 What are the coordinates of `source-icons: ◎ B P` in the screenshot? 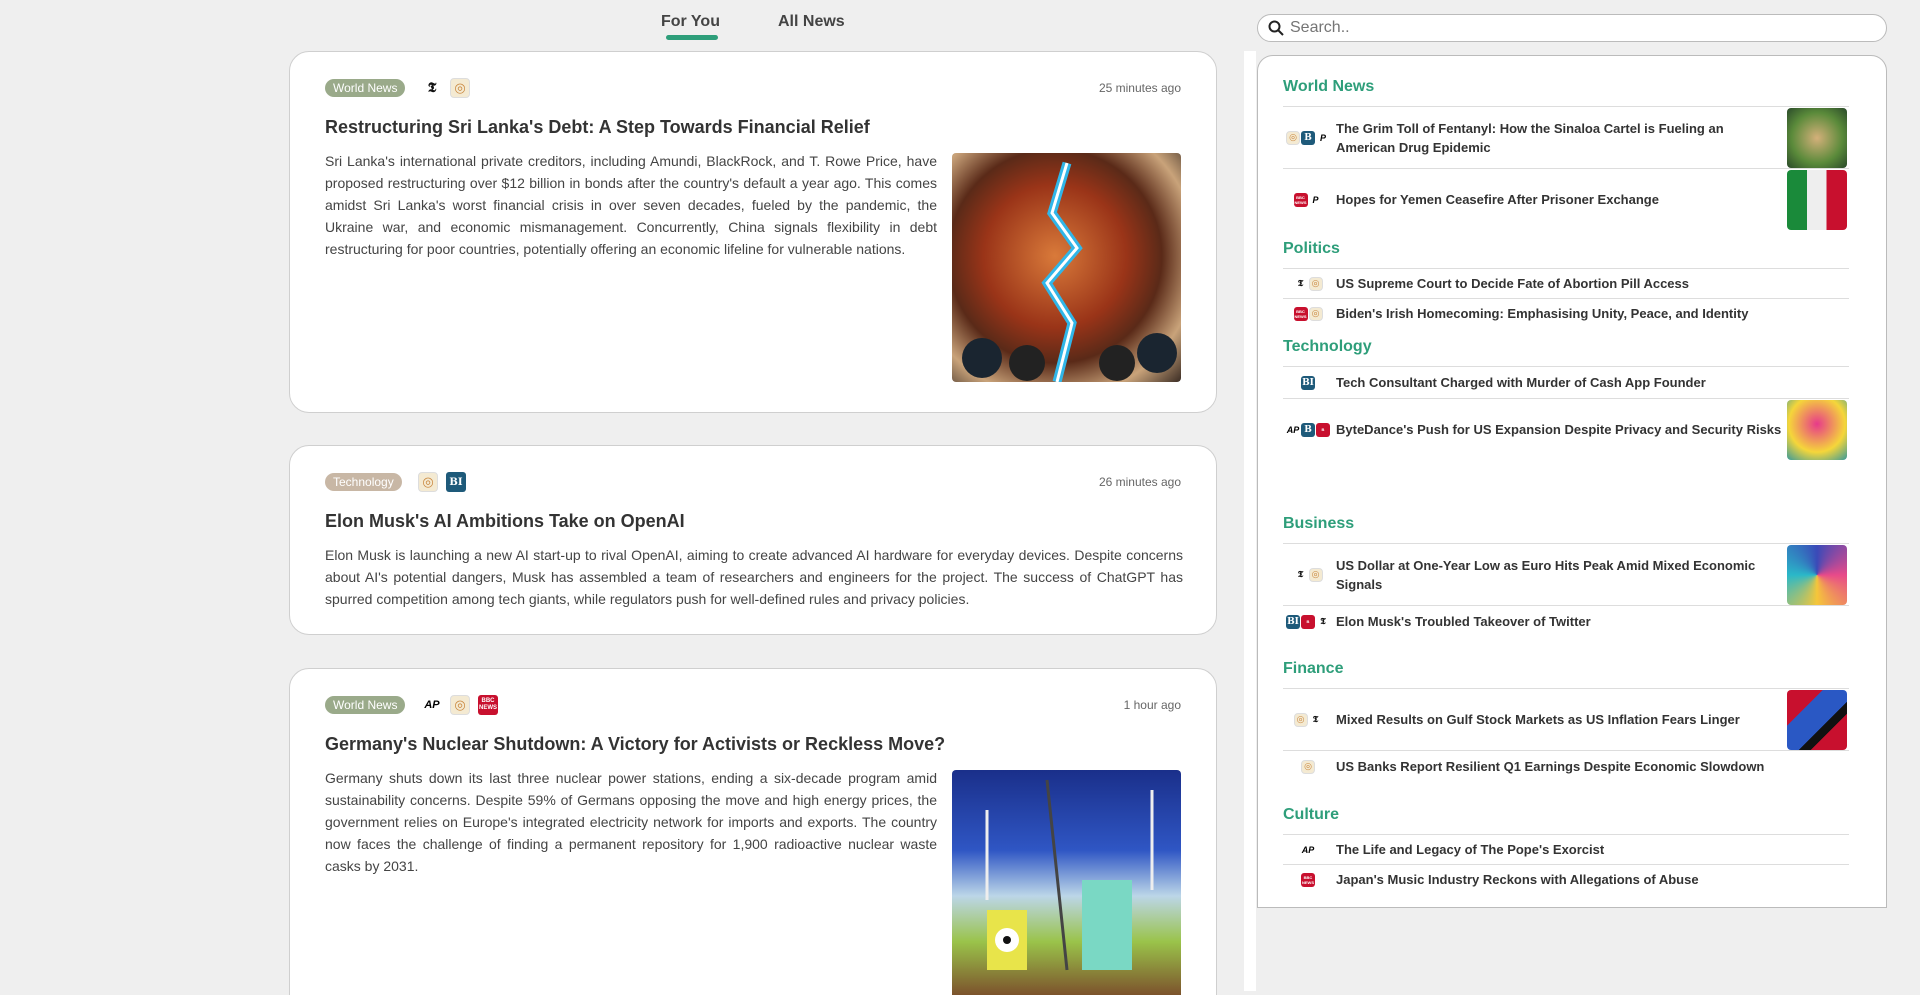 It's located at (1308, 137).